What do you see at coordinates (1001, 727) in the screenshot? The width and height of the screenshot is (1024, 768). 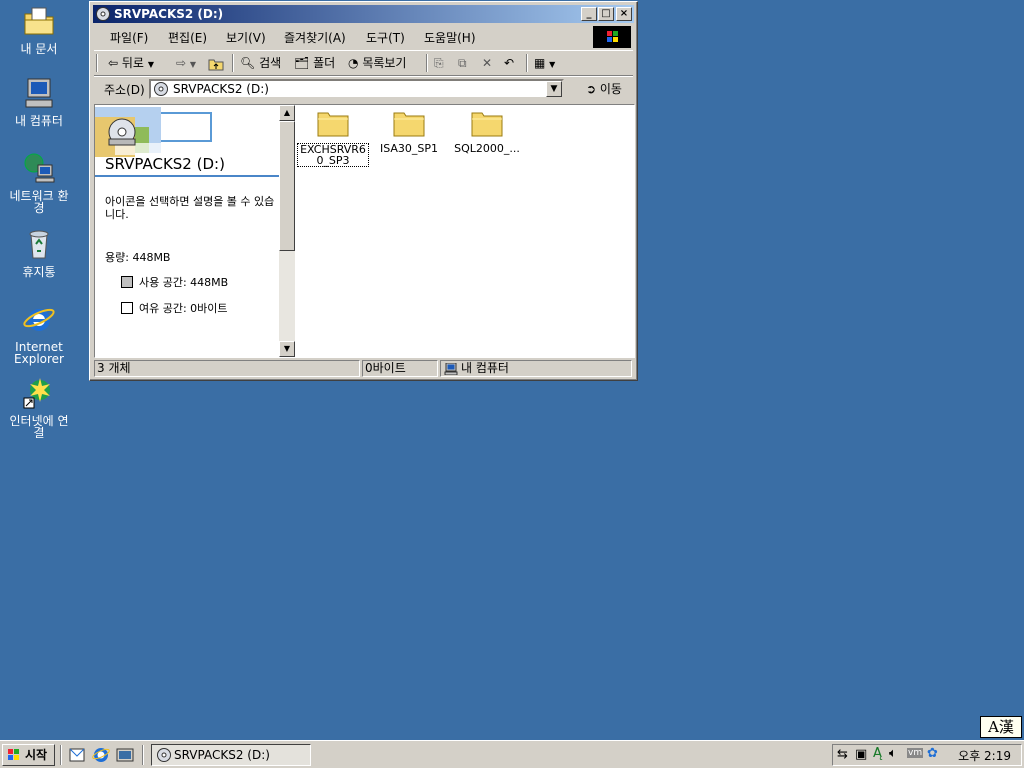 I see `ime-indicator: A漢` at bounding box center [1001, 727].